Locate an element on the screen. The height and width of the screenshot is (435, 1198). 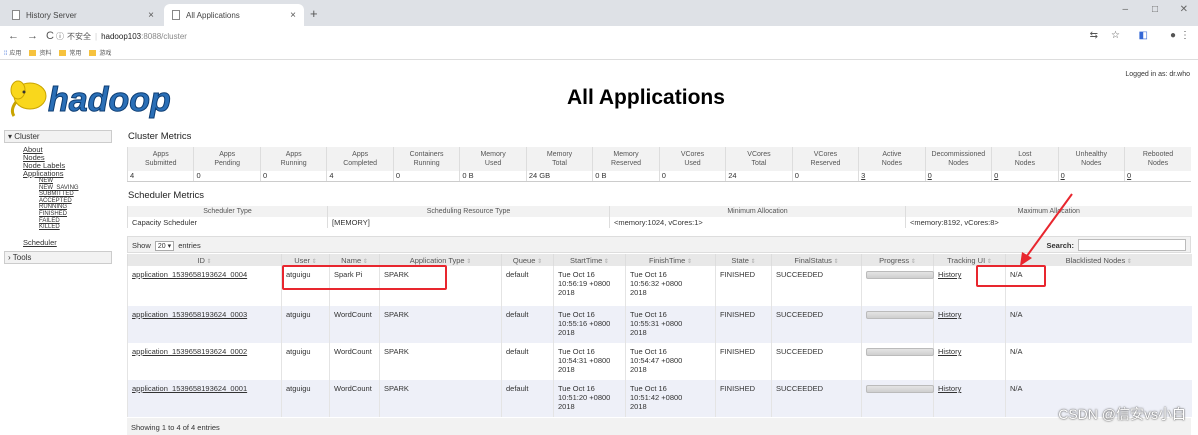
entries-select: 20 ▾ is located at coordinates (164, 246).